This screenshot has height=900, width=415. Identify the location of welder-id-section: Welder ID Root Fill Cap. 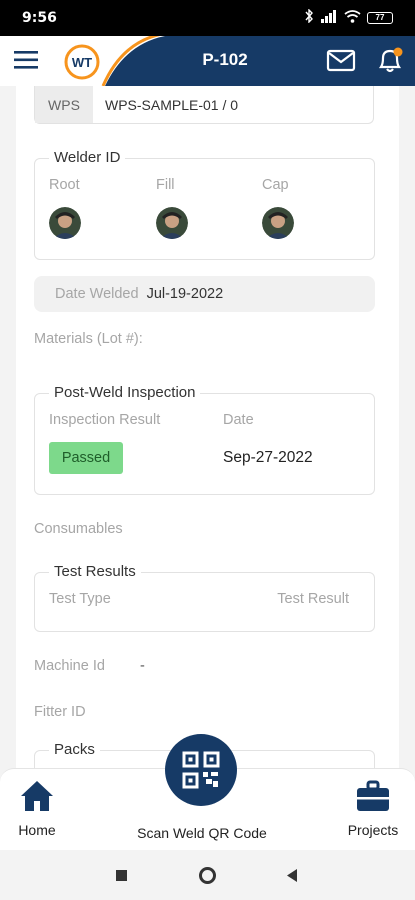
(204, 204).